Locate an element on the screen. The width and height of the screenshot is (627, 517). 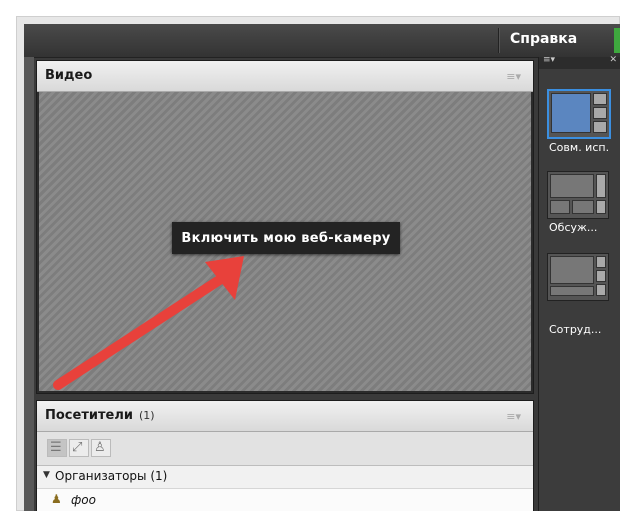
video-pod-title: Видео is located at coordinates (69, 75).